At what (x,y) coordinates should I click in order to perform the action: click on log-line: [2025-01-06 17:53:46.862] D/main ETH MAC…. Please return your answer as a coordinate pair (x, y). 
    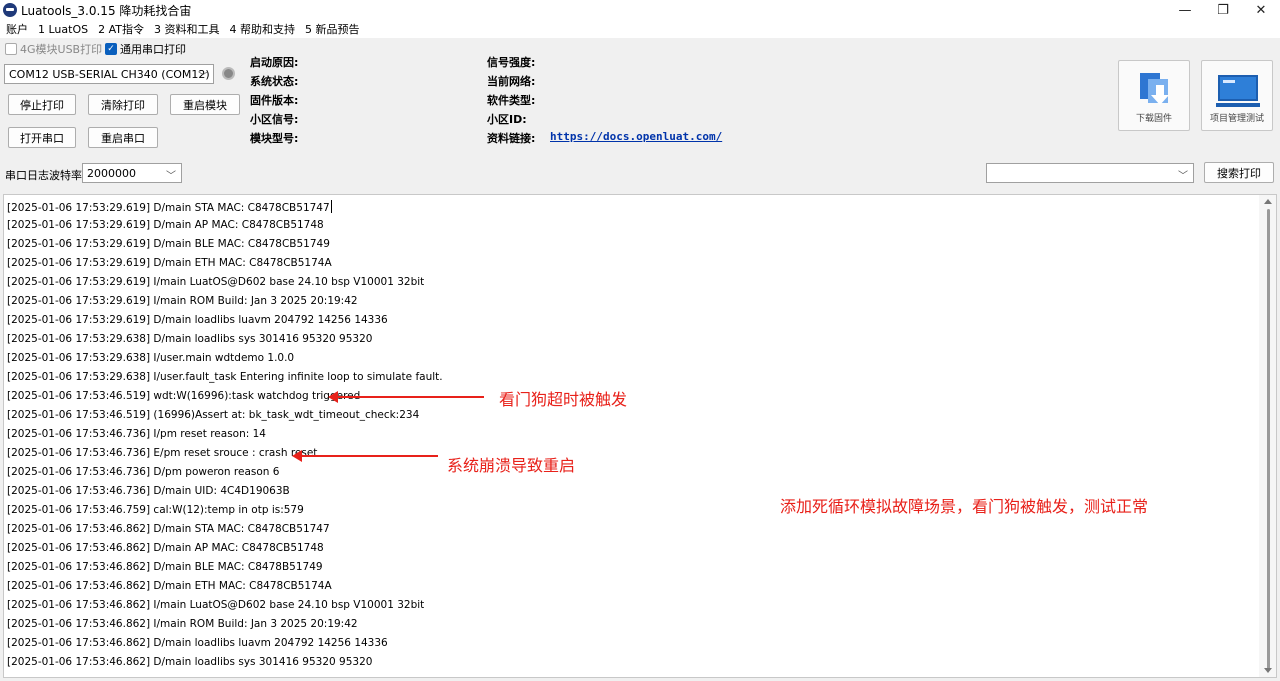
    Looking at the image, I should click on (169, 586).